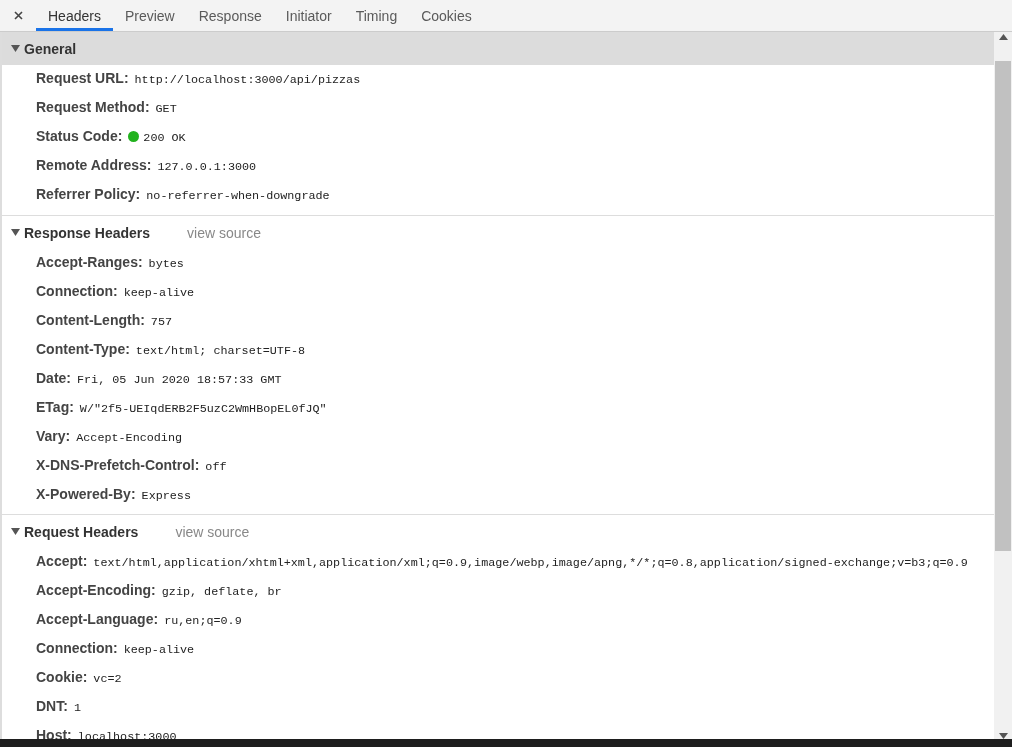 The height and width of the screenshot is (747, 1012). What do you see at coordinates (53, 436) in the screenshot?
I see `header-name: Vary:` at bounding box center [53, 436].